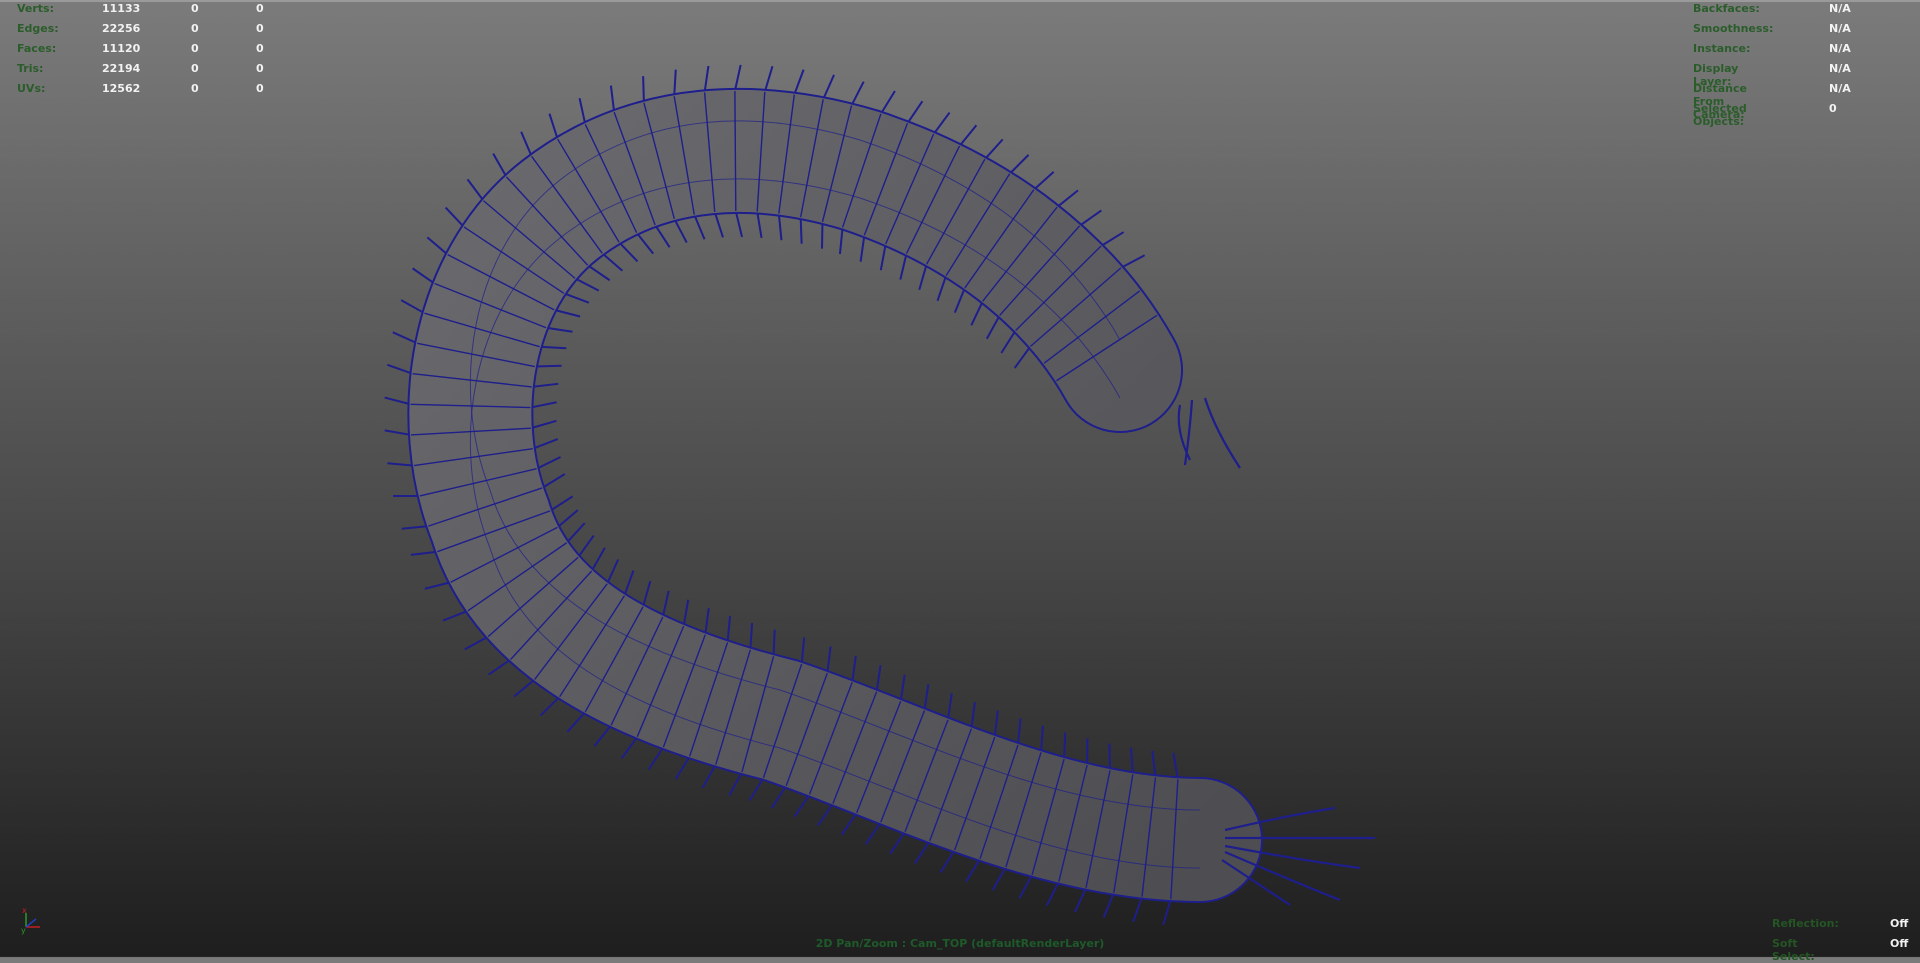 The width and height of the screenshot is (1920, 963). Describe the element at coordinates (24, 910) in the screenshot. I see `axis-x-label: x` at that location.